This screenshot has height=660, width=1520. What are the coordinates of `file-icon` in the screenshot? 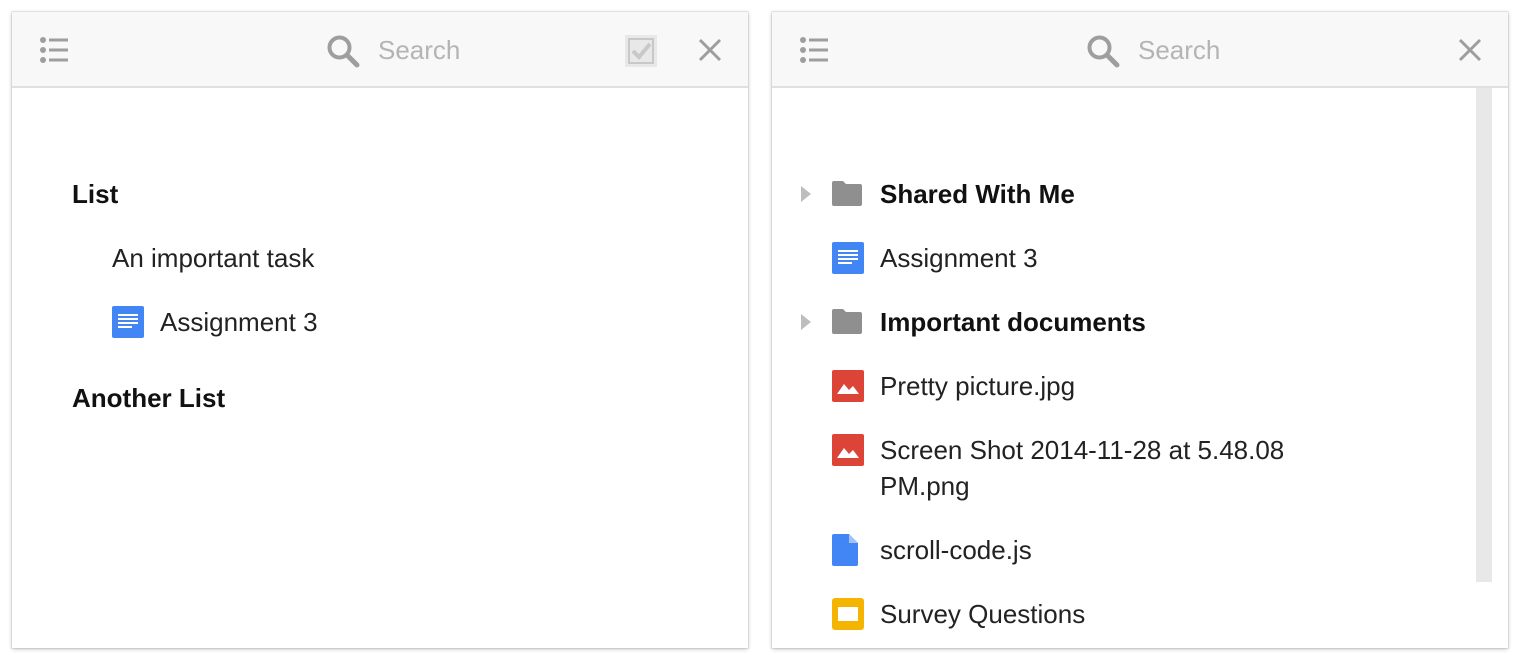 It's located at (845, 550).